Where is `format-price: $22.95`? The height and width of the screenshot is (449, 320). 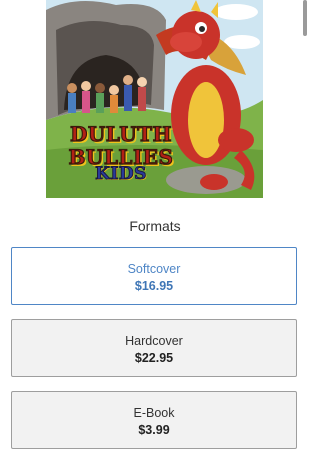
format-price: $22.95 is located at coordinates (154, 358).